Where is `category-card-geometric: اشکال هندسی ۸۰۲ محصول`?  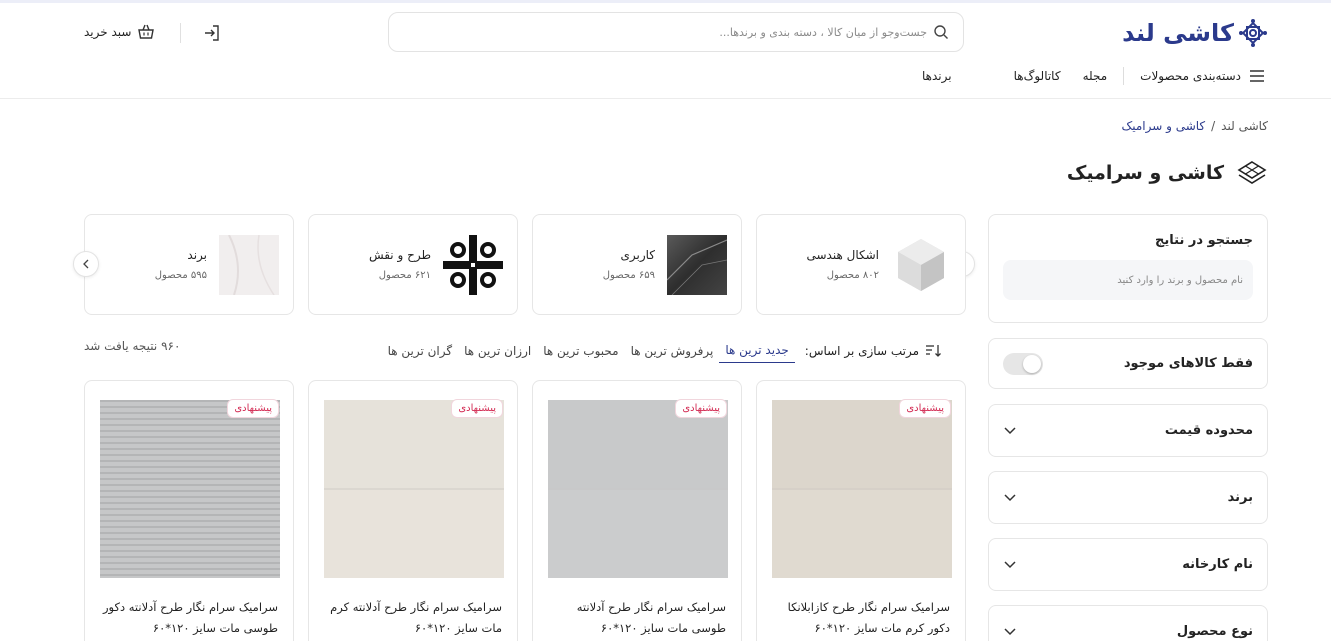
category-card-geometric: اشکال هندسی ۸۰۲ محصول is located at coordinates (861, 264).